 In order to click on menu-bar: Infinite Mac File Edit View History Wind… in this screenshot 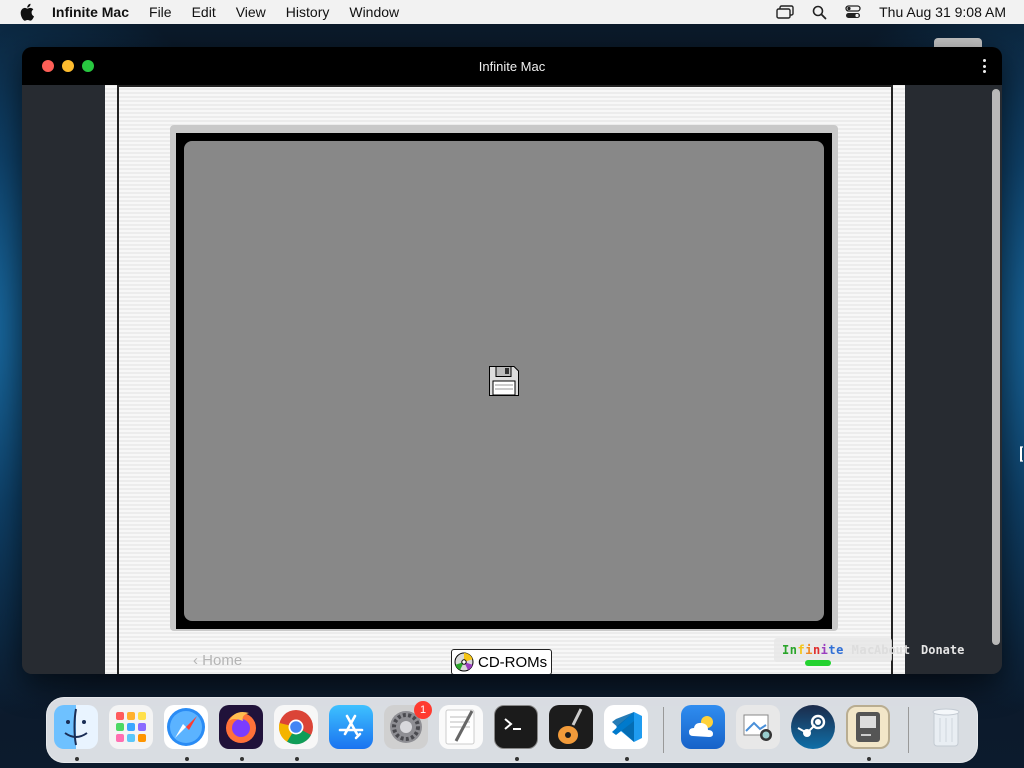, I will do `click(512, 12)`.